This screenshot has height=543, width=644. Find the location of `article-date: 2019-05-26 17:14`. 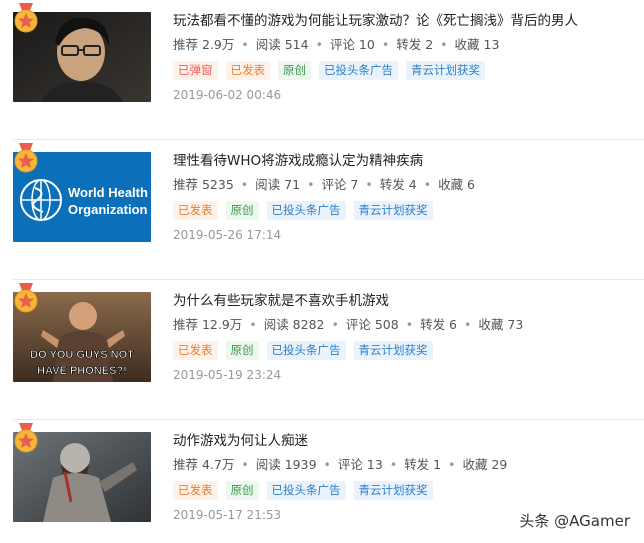

article-date: 2019-05-26 17:14 is located at coordinates (227, 235).